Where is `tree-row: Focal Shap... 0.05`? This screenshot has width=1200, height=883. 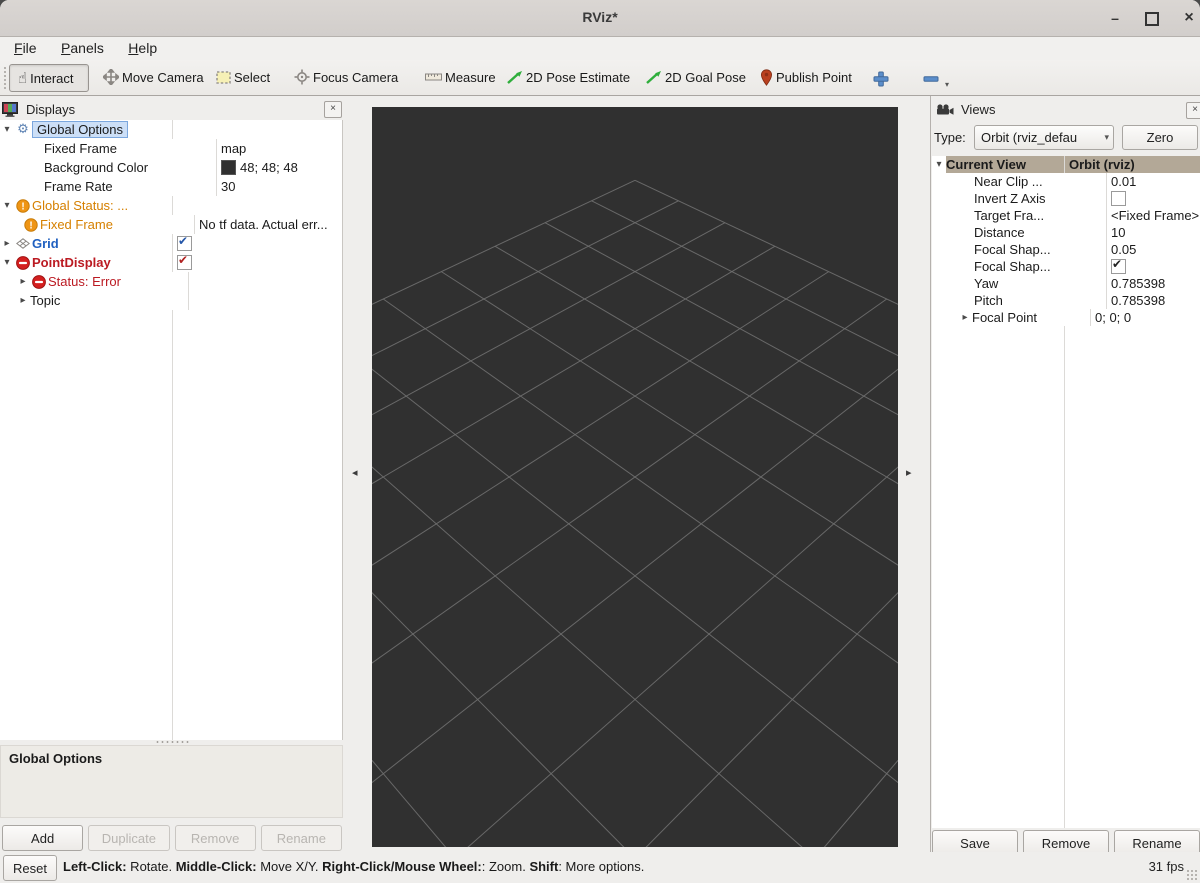
tree-row: Focal Shap... 0.05 is located at coordinates (1066, 249).